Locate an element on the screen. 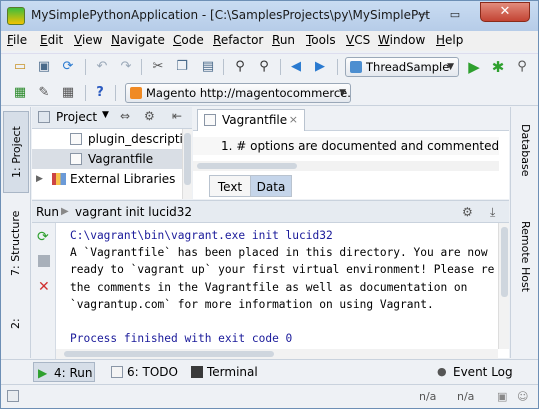 The width and height of the screenshot is (539, 409). menu-code: Code is located at coordinates (188, 40).